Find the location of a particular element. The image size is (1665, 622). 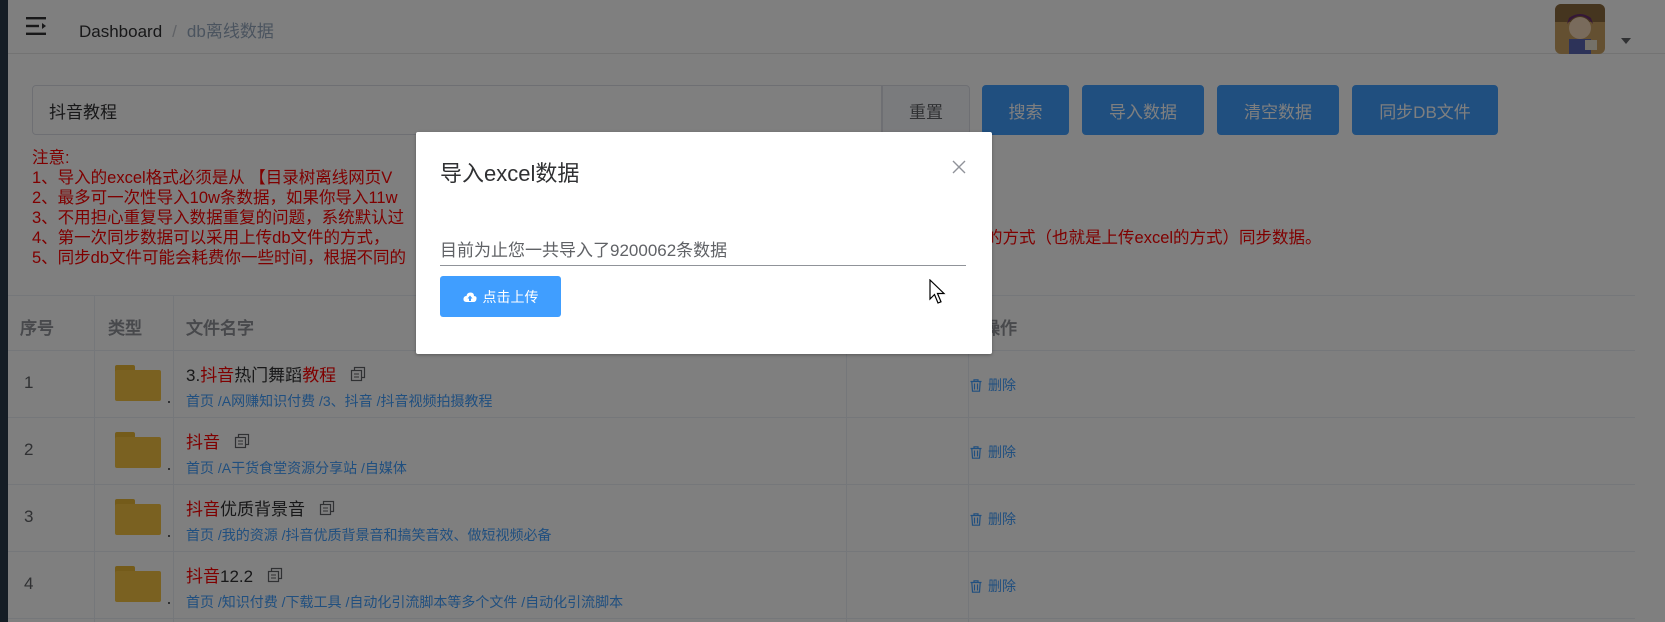

cloud-upload-icon is located at coordinates (469, 297).